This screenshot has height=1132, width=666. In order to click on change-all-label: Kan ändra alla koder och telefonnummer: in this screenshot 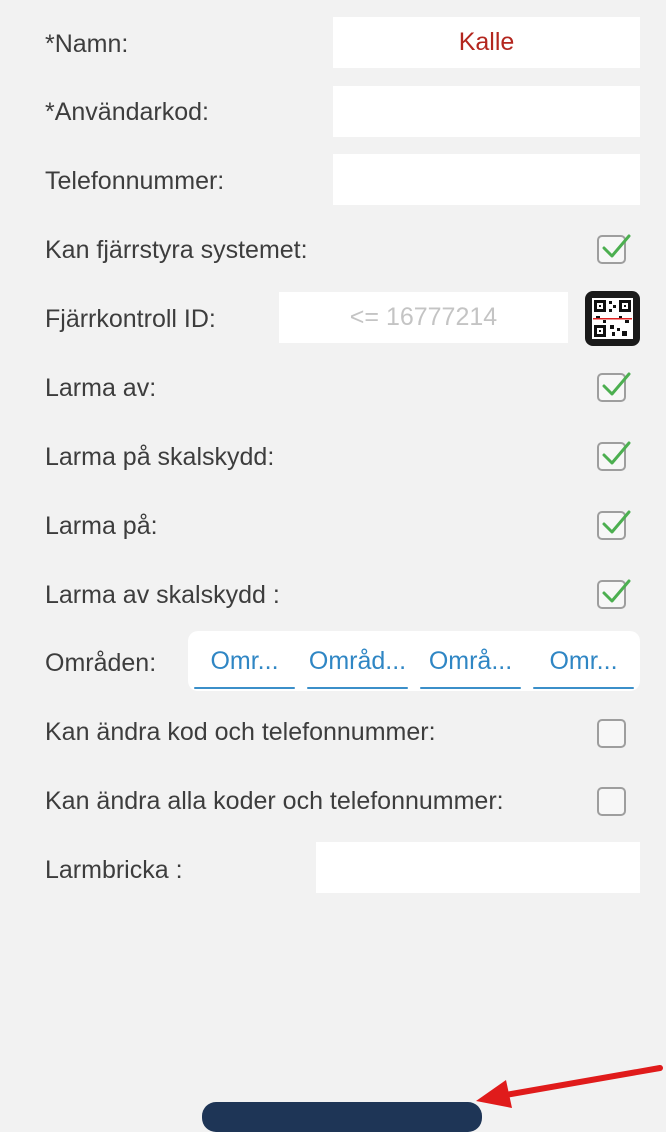, I will do `click(274, 801)`.